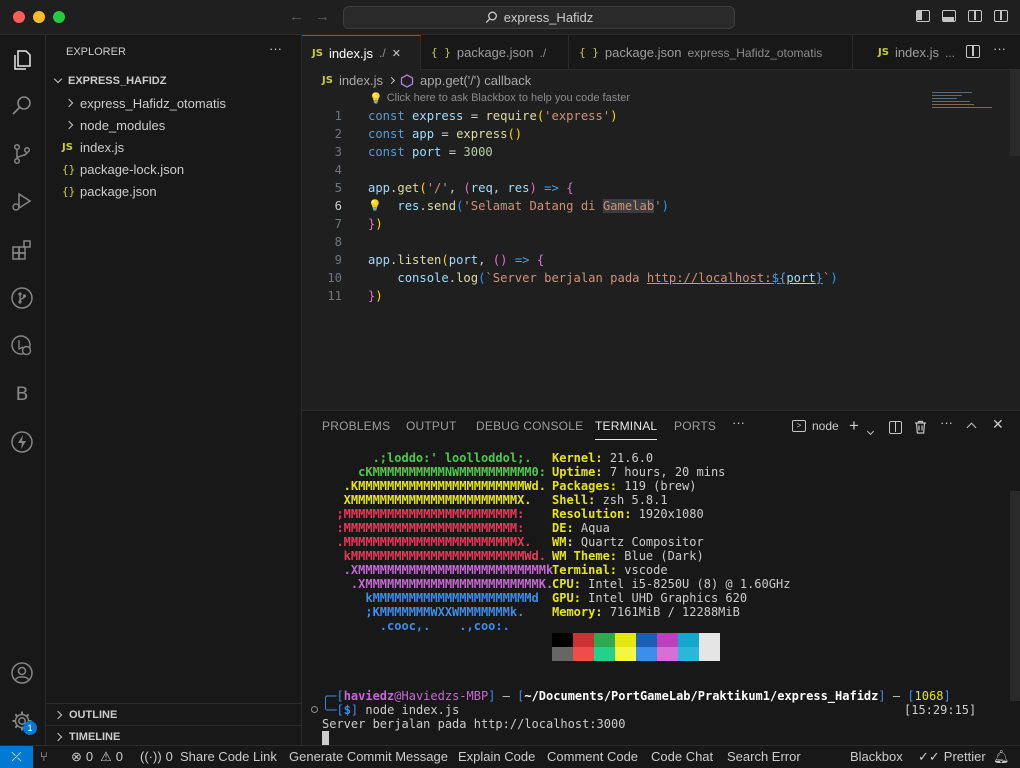 The width and height of the screenshot is (1020, 768). What do you see at coordinates (22, 394) in the screenshot?
I see `blackbox-icon: B` at bounding box center [22, 394].